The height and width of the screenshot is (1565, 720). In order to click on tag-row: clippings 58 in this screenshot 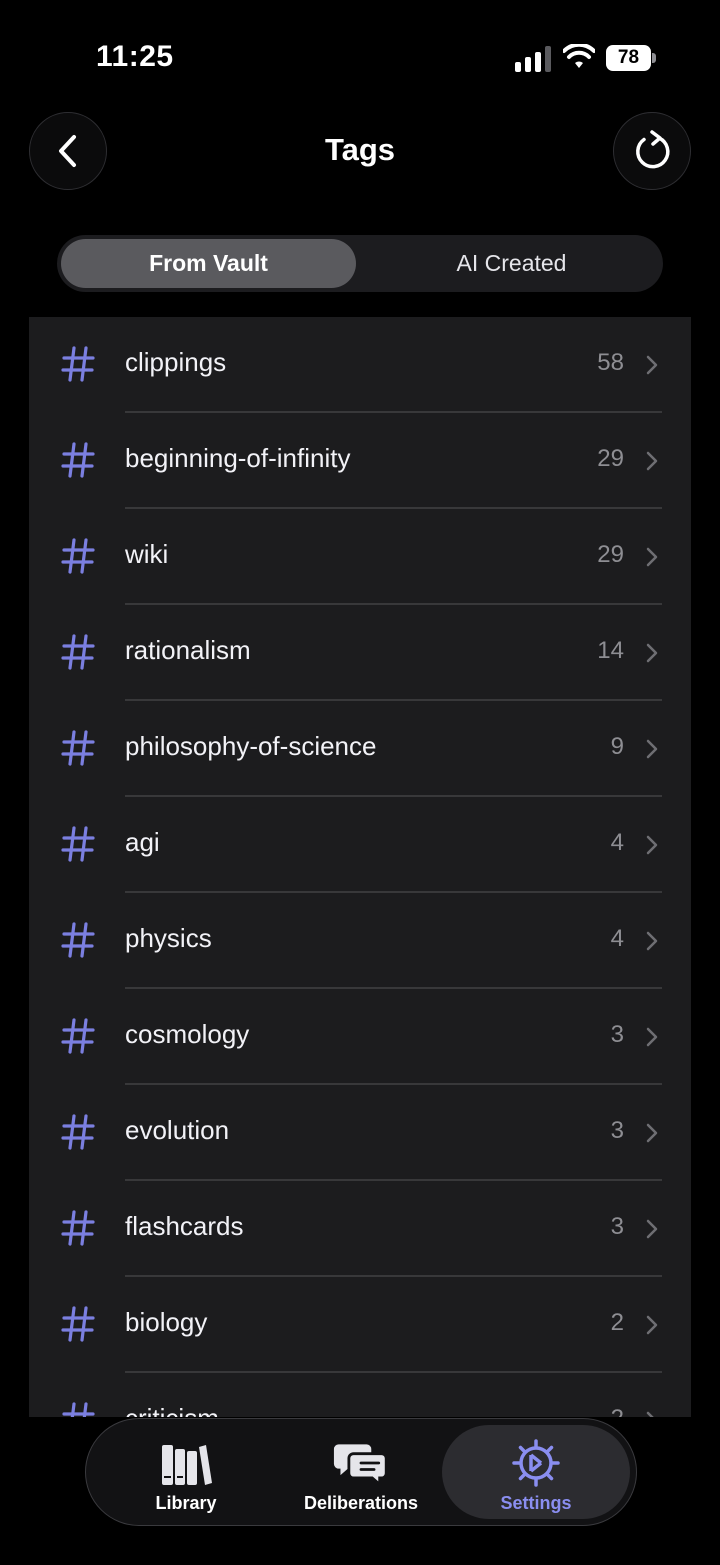, I will do `click(360, 365)`.